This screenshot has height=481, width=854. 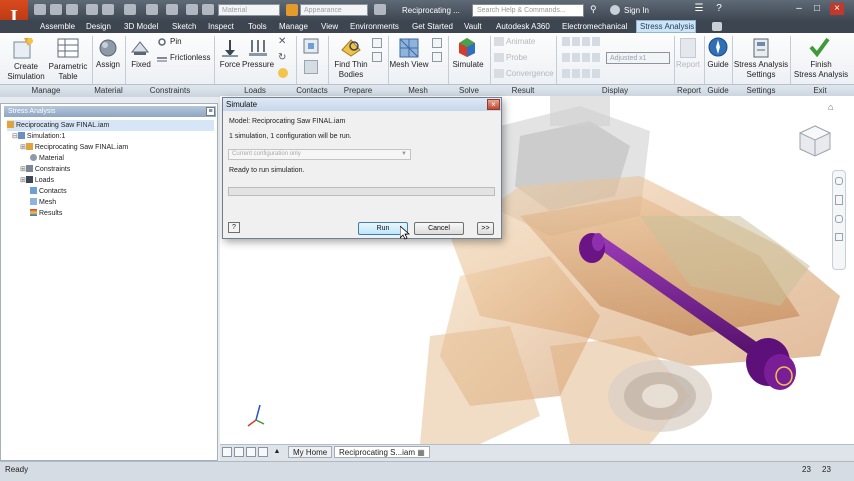 I want to click on home-icon, so click(x=130, y=9).